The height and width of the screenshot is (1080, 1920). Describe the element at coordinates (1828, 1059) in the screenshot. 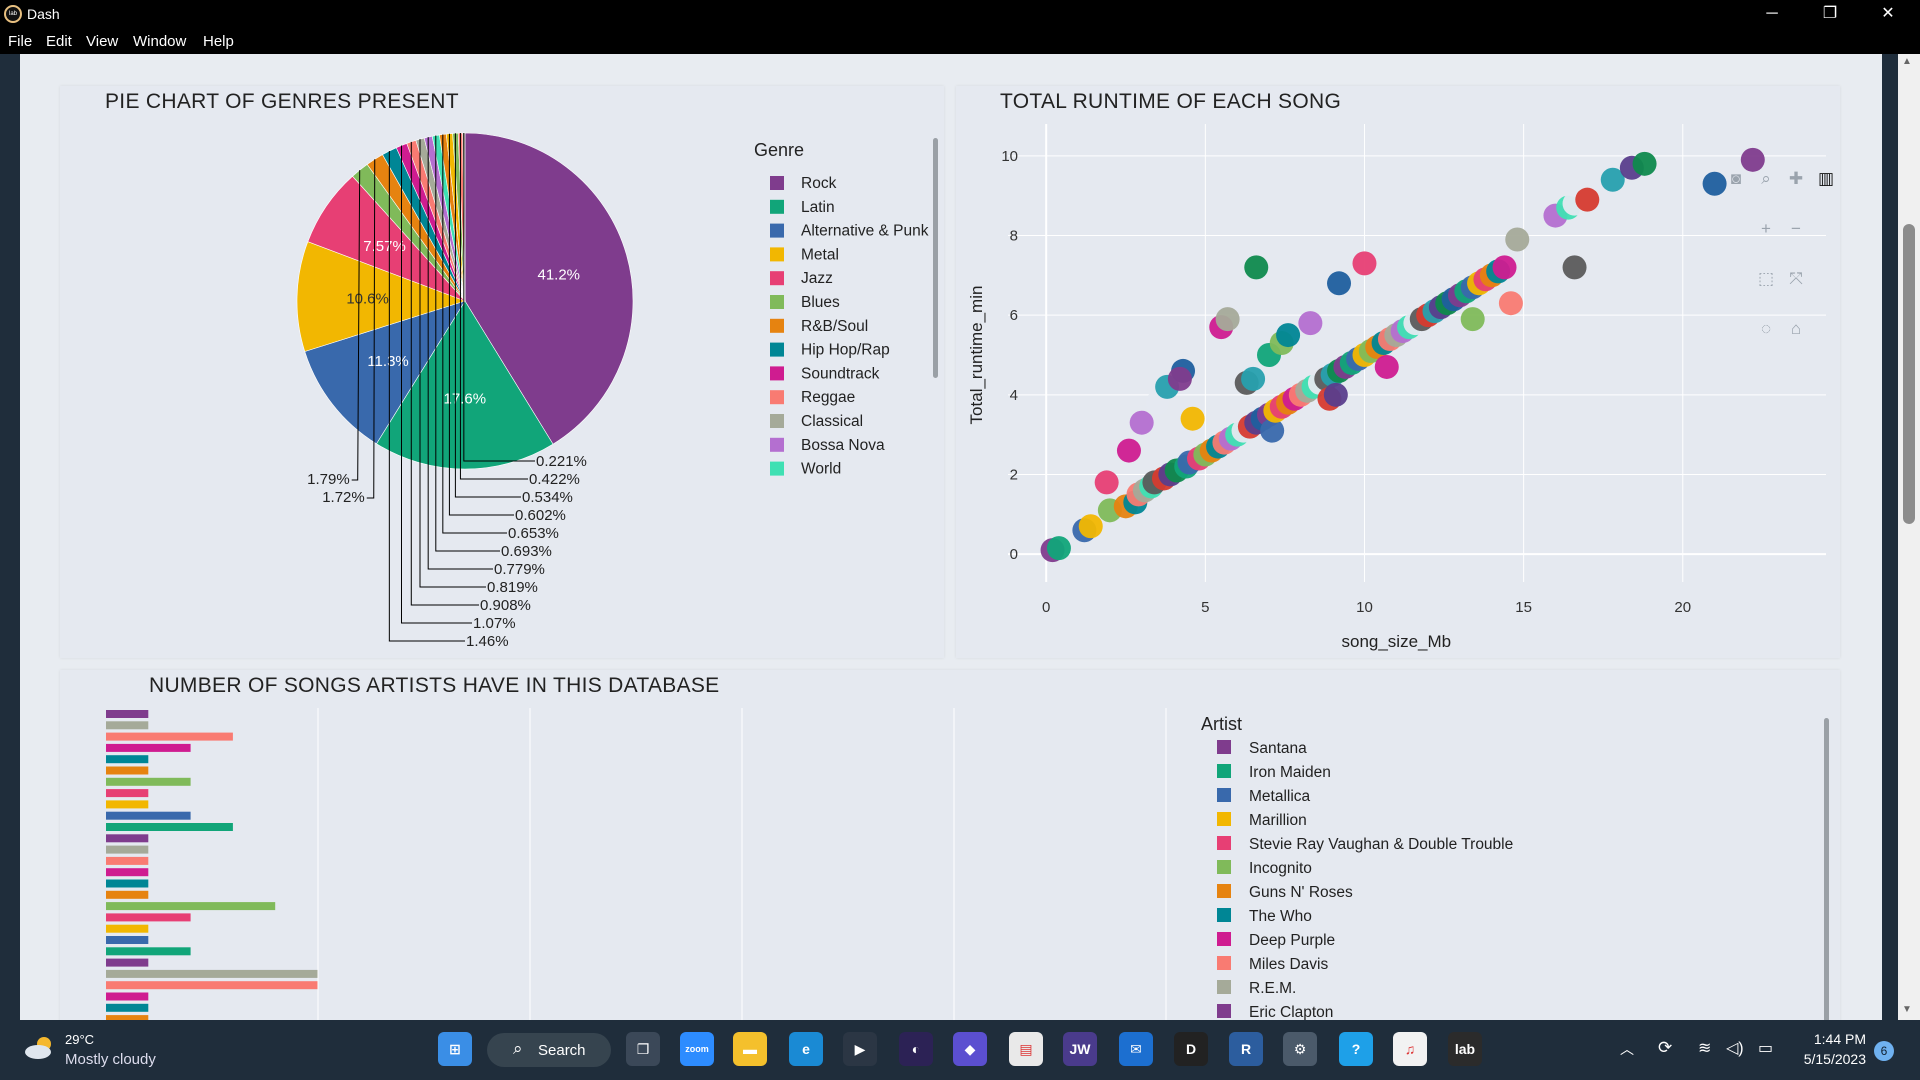

I see `clock-date: 5/15/2023` at that location.